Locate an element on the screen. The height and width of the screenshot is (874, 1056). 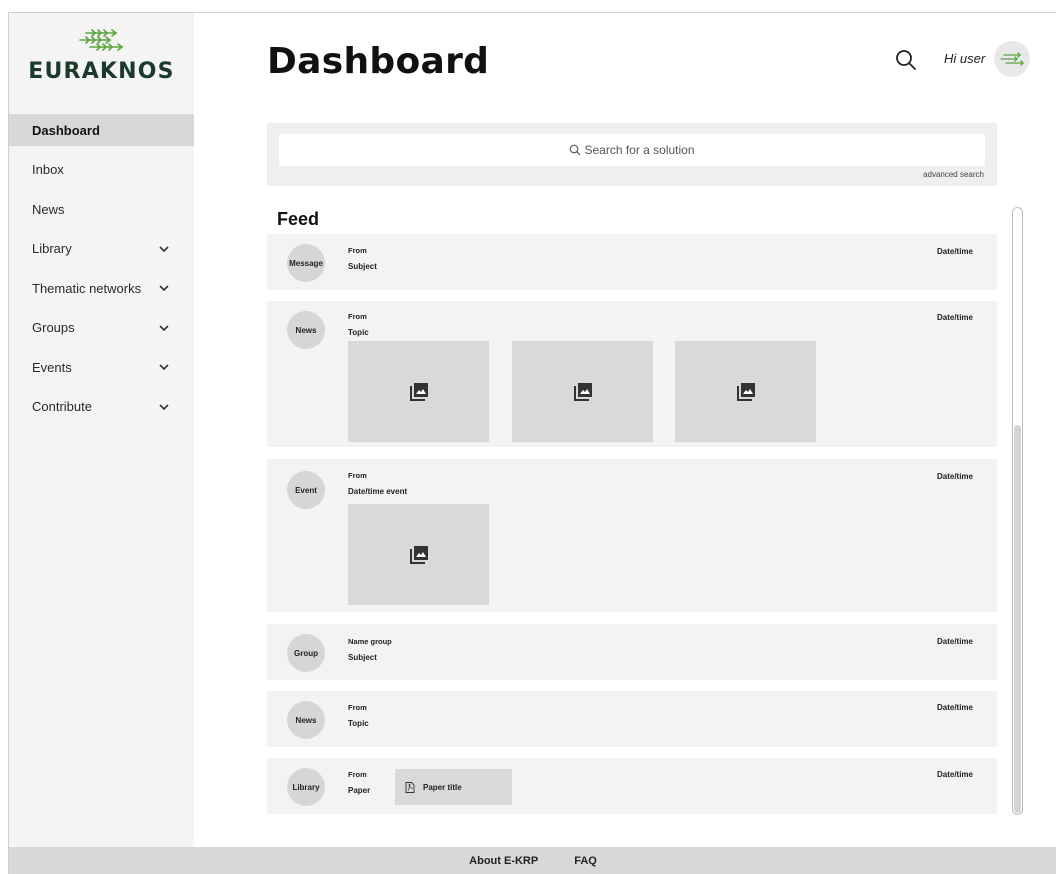
sidebar-item-label: Groups is located at coordinates (53, 327).